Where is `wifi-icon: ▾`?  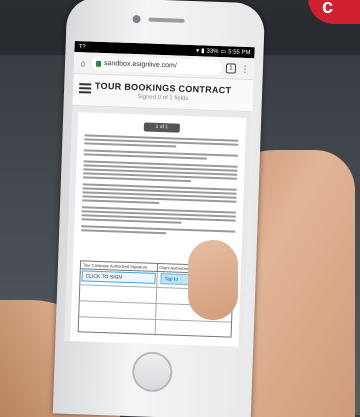
wifi-icon: ▾ is located at coordinates (198, 51).